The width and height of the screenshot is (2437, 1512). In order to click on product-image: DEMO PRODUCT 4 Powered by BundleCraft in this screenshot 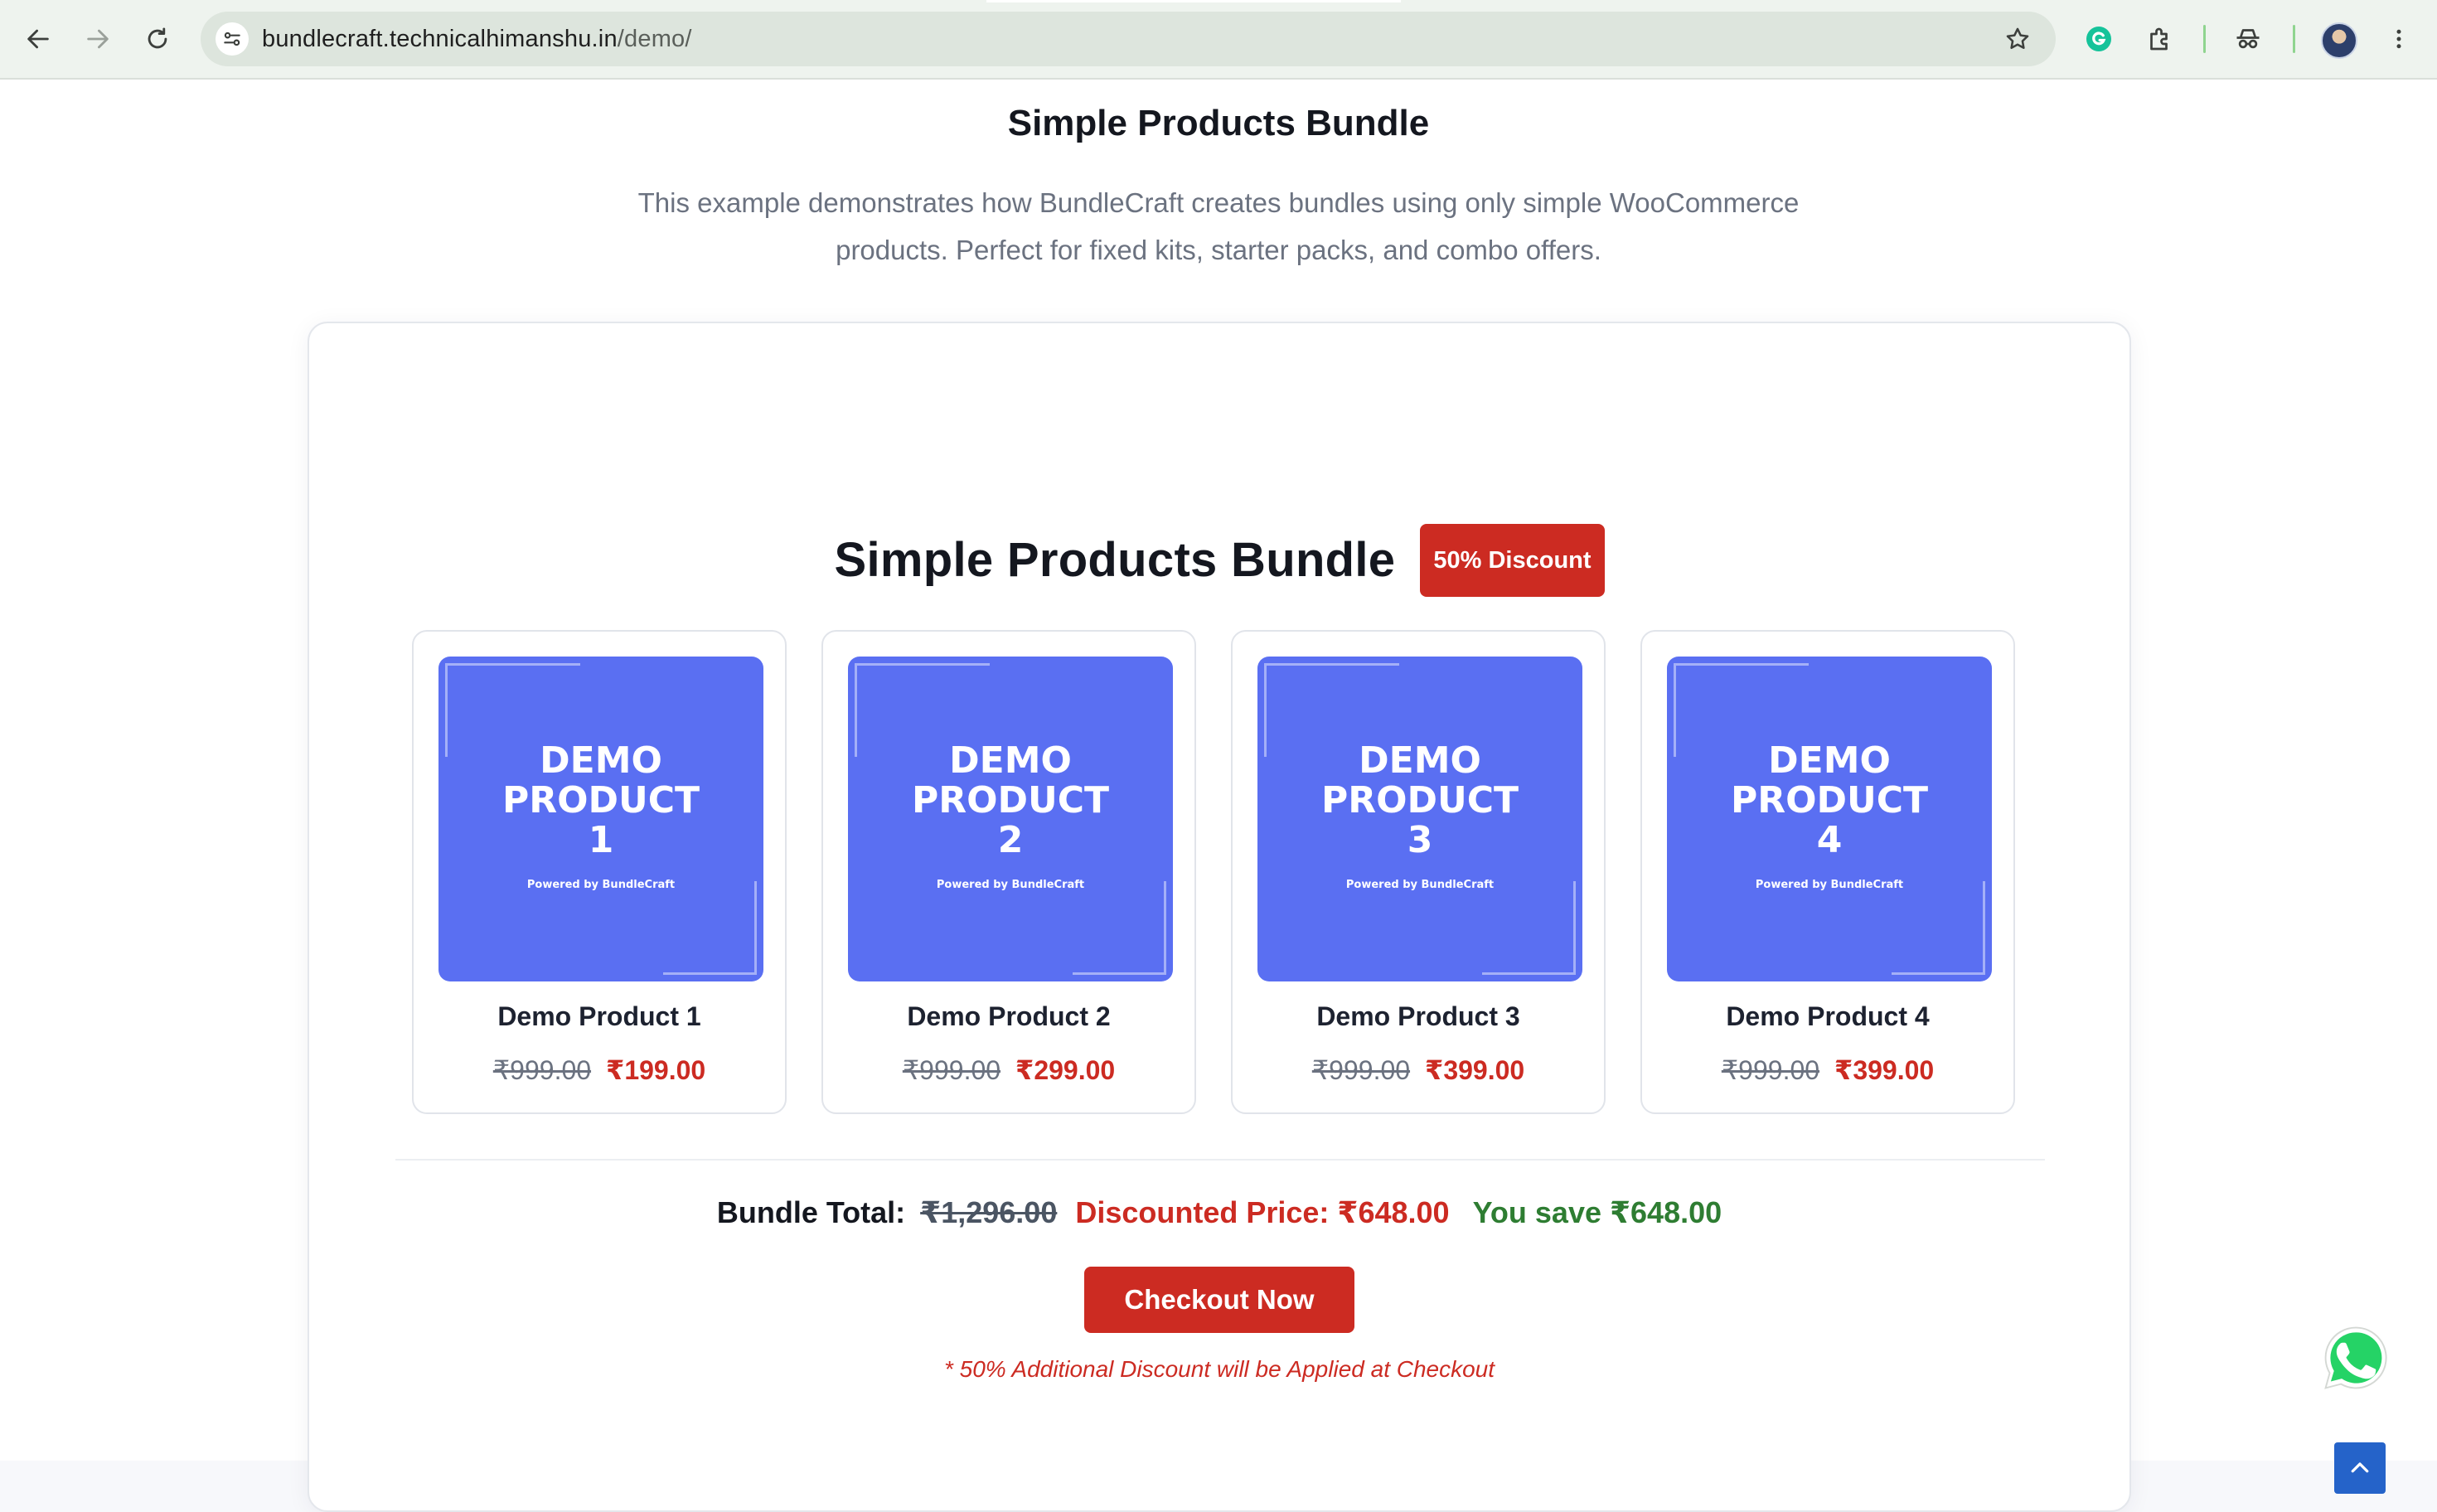, I will do `click(1829, 819)`.